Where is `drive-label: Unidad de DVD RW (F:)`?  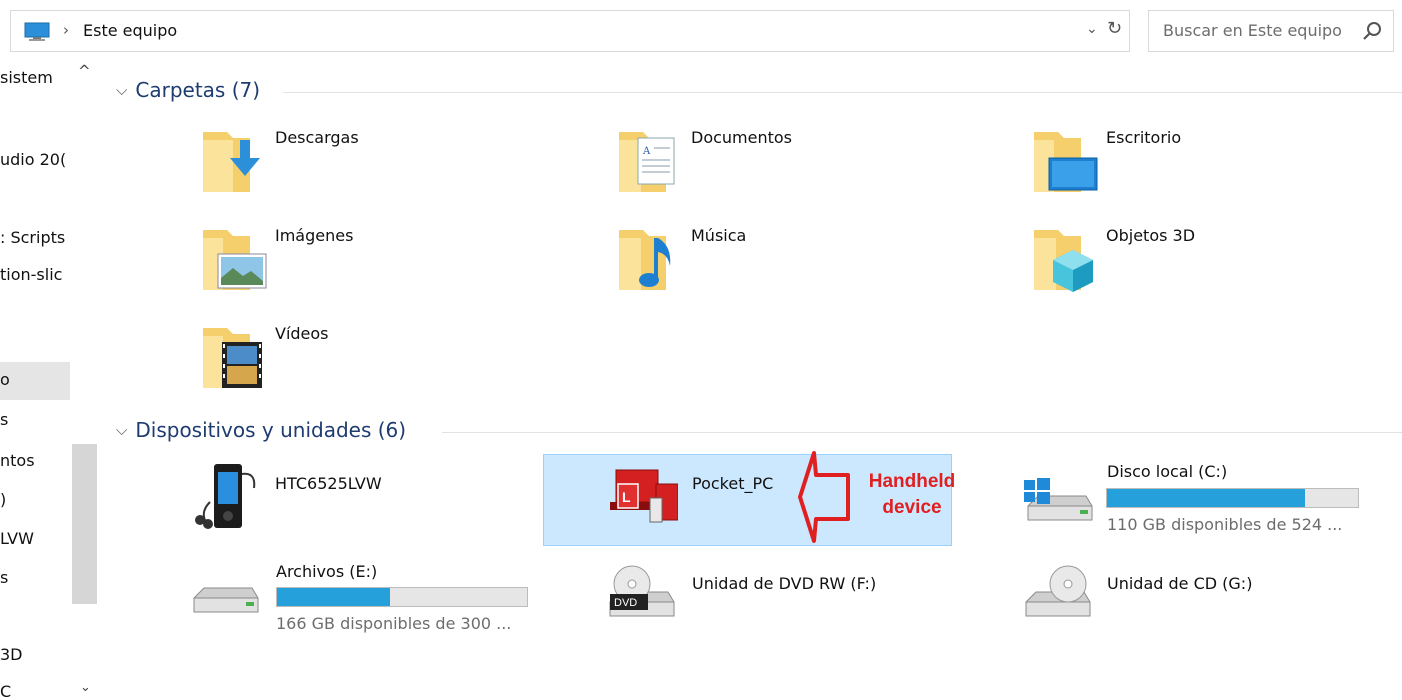 drive-label: Unidad de DVD RW (F:) is located at coordinates (784, 583).